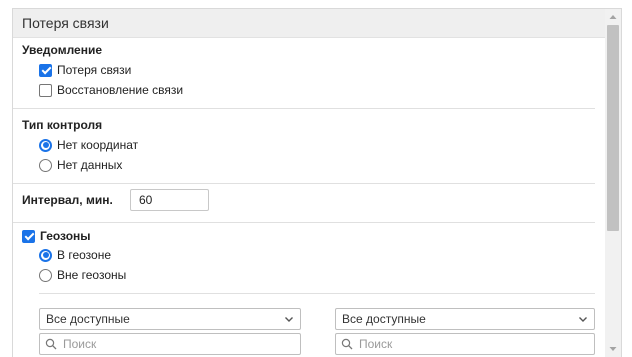 The height and width of the screenshot is (357, 632). Describe the element at coordinates (88, 319) in the screenshot. I see `left-filter-value: Все доступные` at that location.